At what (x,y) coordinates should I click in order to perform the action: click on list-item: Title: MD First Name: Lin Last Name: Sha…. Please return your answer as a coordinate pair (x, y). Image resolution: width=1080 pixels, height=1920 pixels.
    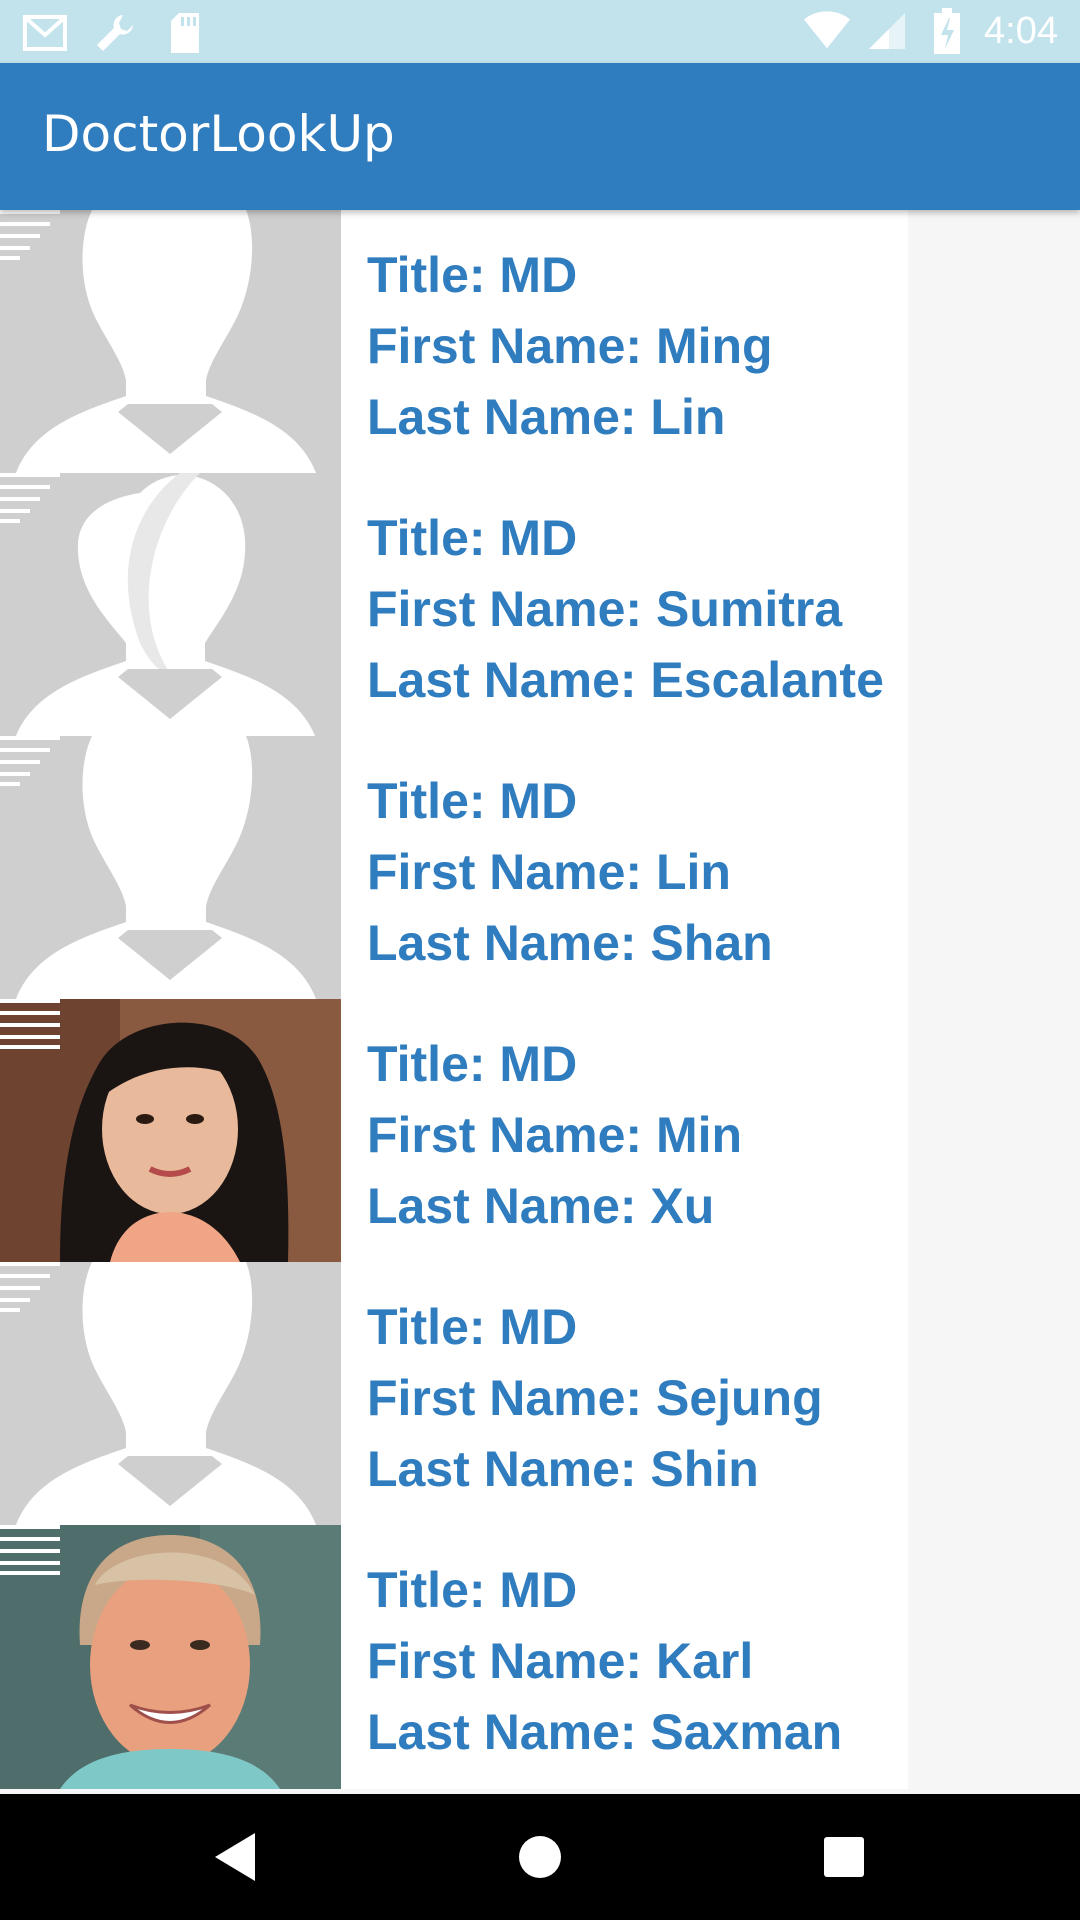
    Looking at the image, I should click on (454, 867).